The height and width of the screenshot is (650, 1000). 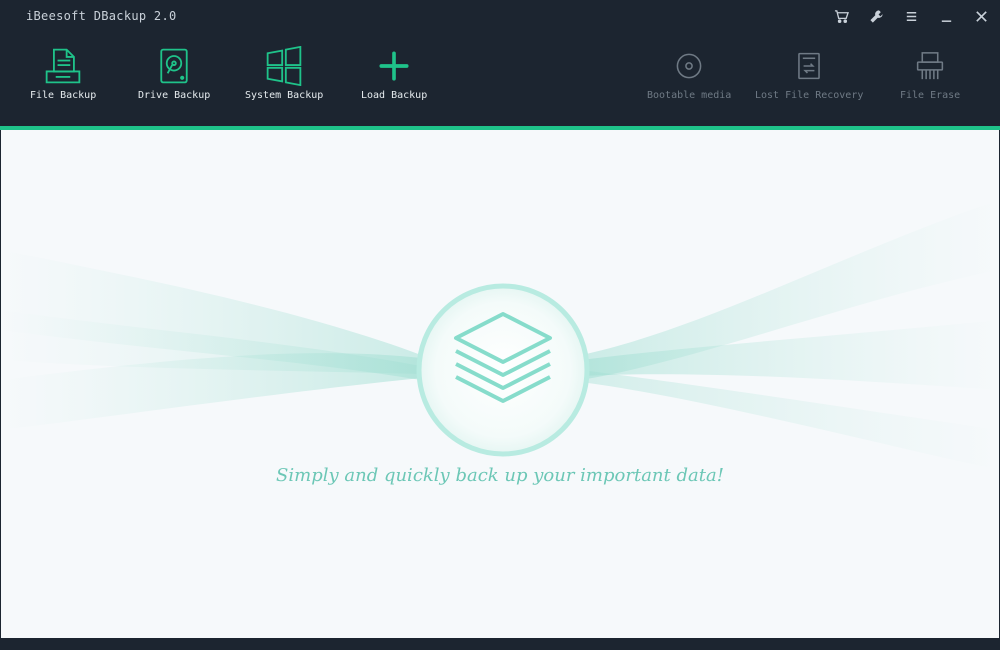 I want to click on lost-file-recovery-button: Lost File Recovery, so click(x=809, y=72).